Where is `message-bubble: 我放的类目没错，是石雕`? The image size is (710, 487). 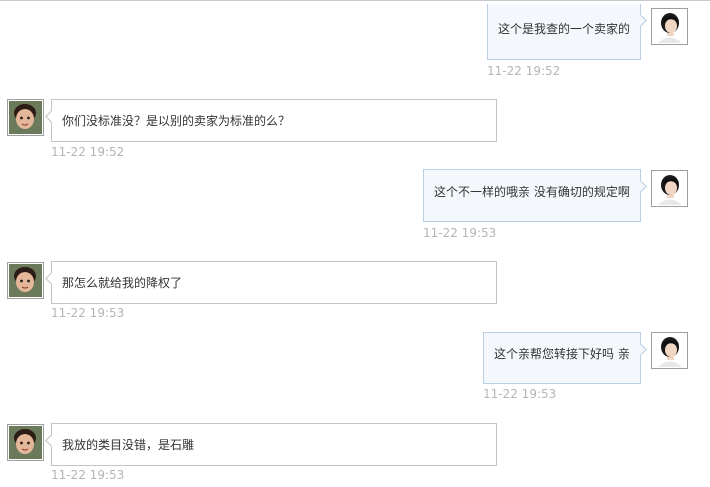
message-bubble: 我放的类目没错，是石雕 is located at coordinates (271, 444).